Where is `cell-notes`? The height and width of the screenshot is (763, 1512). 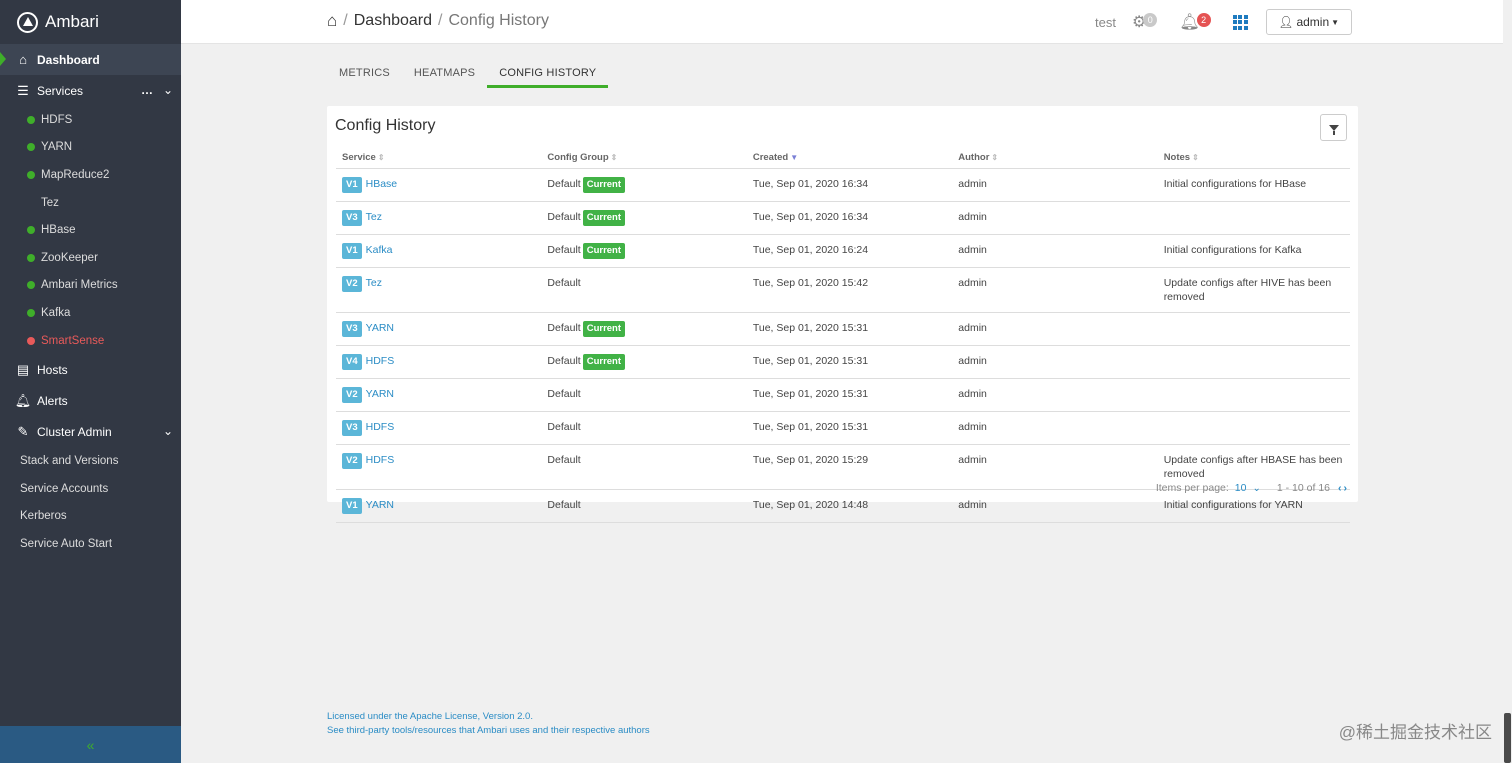 cell-notes is located at coordinates (1253, 428).